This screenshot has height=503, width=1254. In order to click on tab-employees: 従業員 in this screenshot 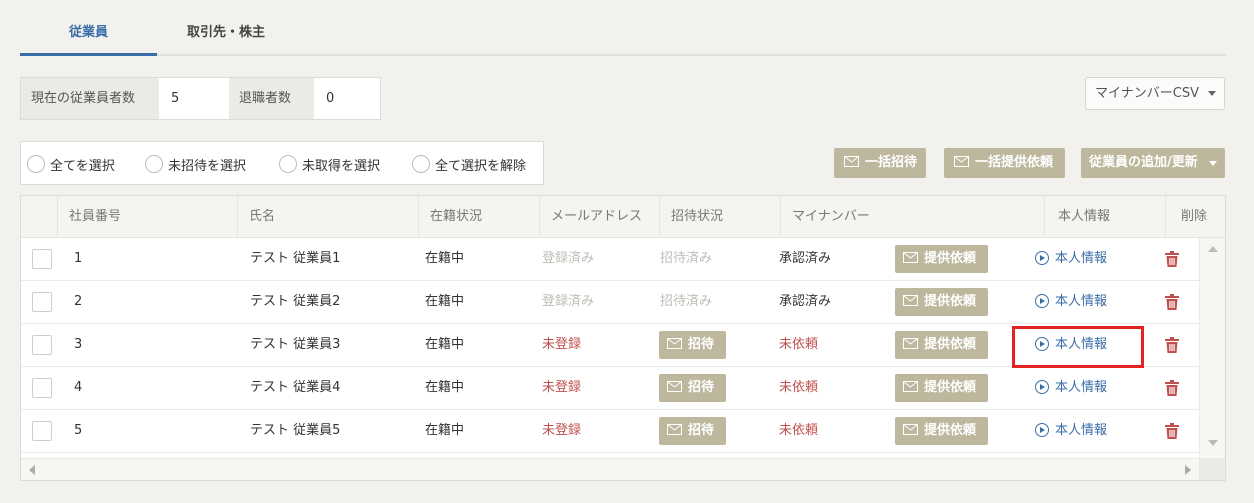, I will do `click(88, 35)`.